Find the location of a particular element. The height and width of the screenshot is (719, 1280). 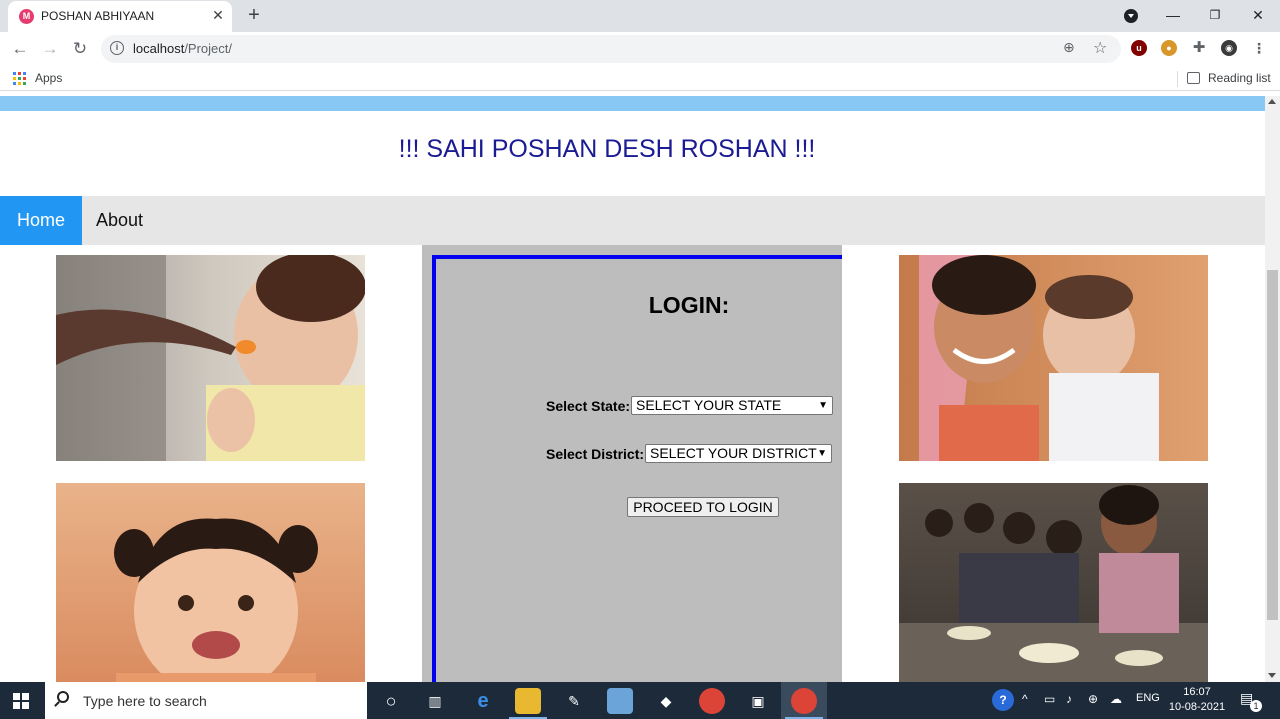

browser-tab: M POSHAN ABHIYAAN ✕ is located at coordinates (120, 16).